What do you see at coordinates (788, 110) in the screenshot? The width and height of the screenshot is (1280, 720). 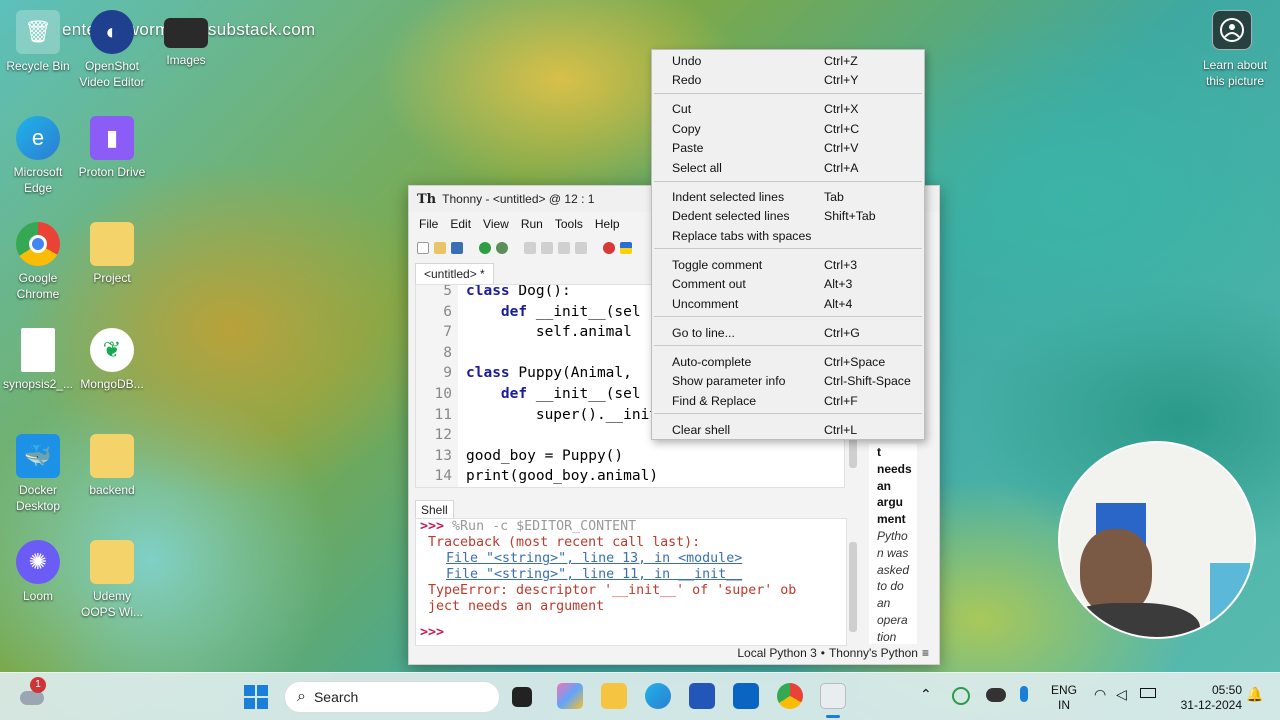 I see `menu-item-cut: Cut Ctrl+X` at bounding box center [788, 110].